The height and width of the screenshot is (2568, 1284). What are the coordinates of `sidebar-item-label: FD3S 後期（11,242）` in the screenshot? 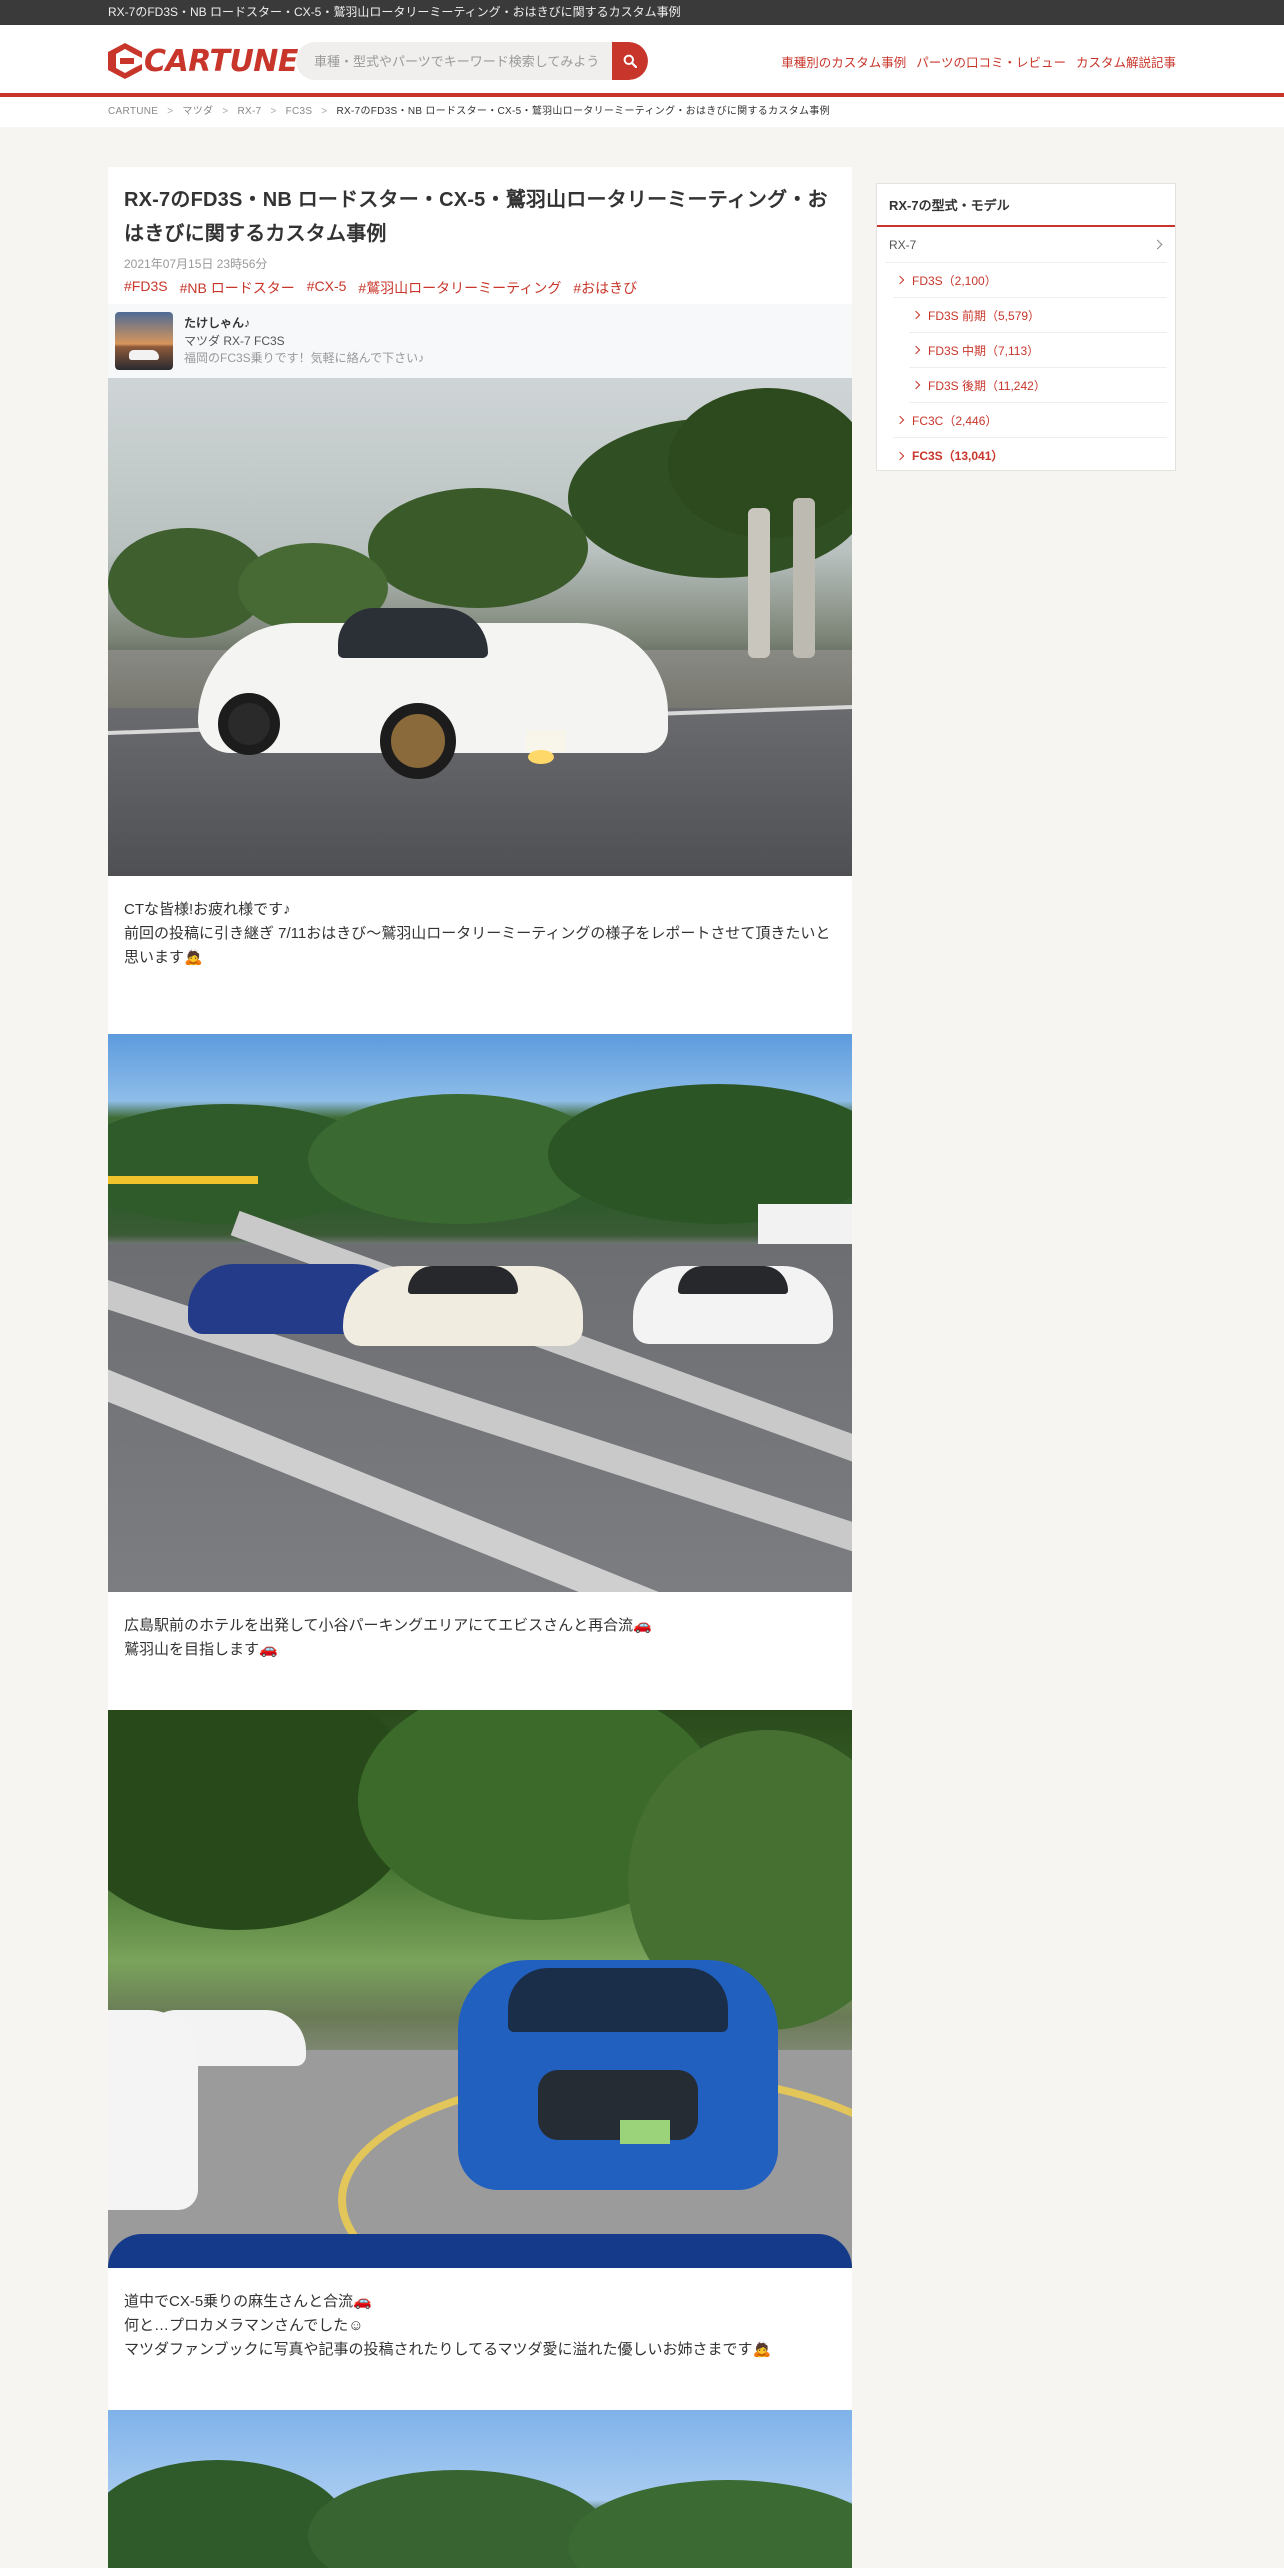 It's located at (987, 385).